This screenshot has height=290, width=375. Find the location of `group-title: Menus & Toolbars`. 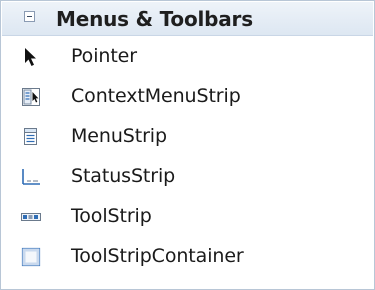

group-title: Menus & Toolbars is located at coordinates (154, 19).